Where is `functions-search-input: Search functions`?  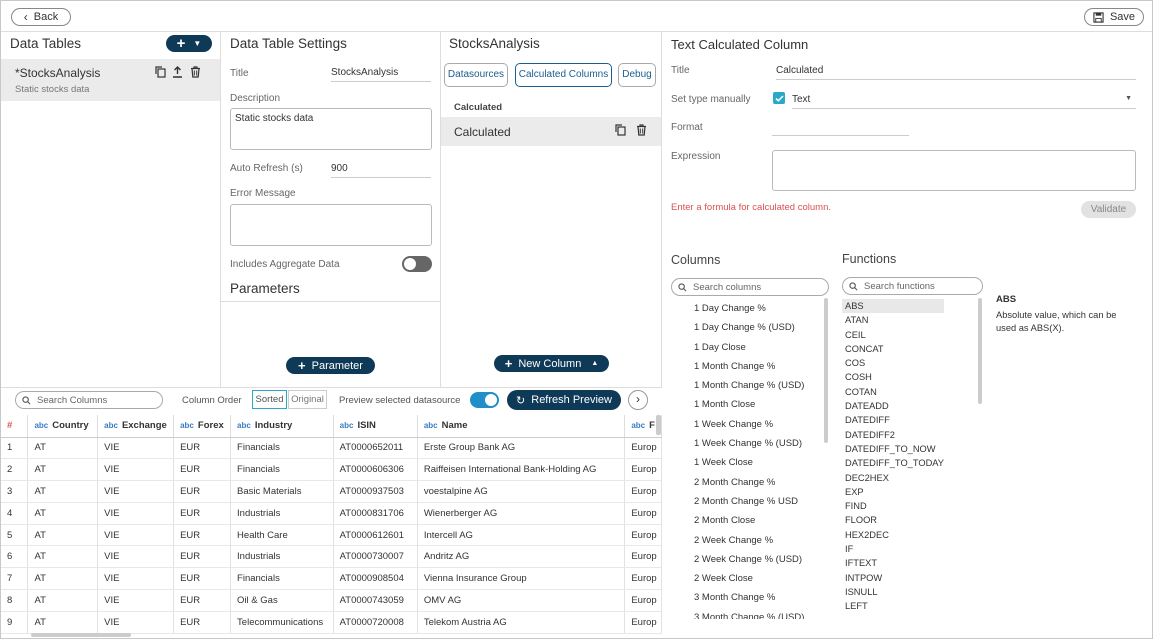 functions-search-input: Search functions is located at coordinates (912, 286).